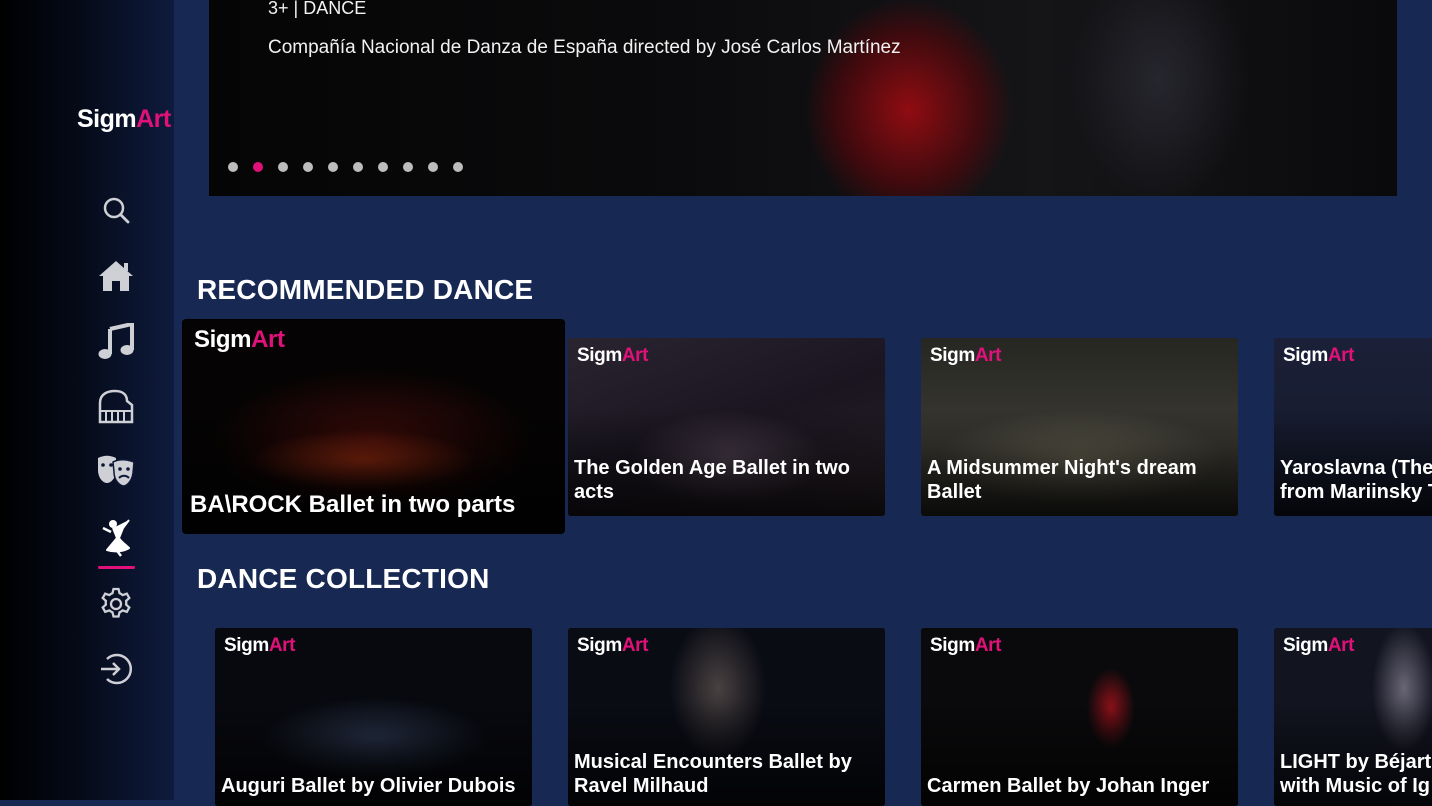 The image size is (1432, 806). What do you see at coordinates (124, 119) in the screenshot?
I see `app-logo: SigmArt` at bounding box center [124, 119].